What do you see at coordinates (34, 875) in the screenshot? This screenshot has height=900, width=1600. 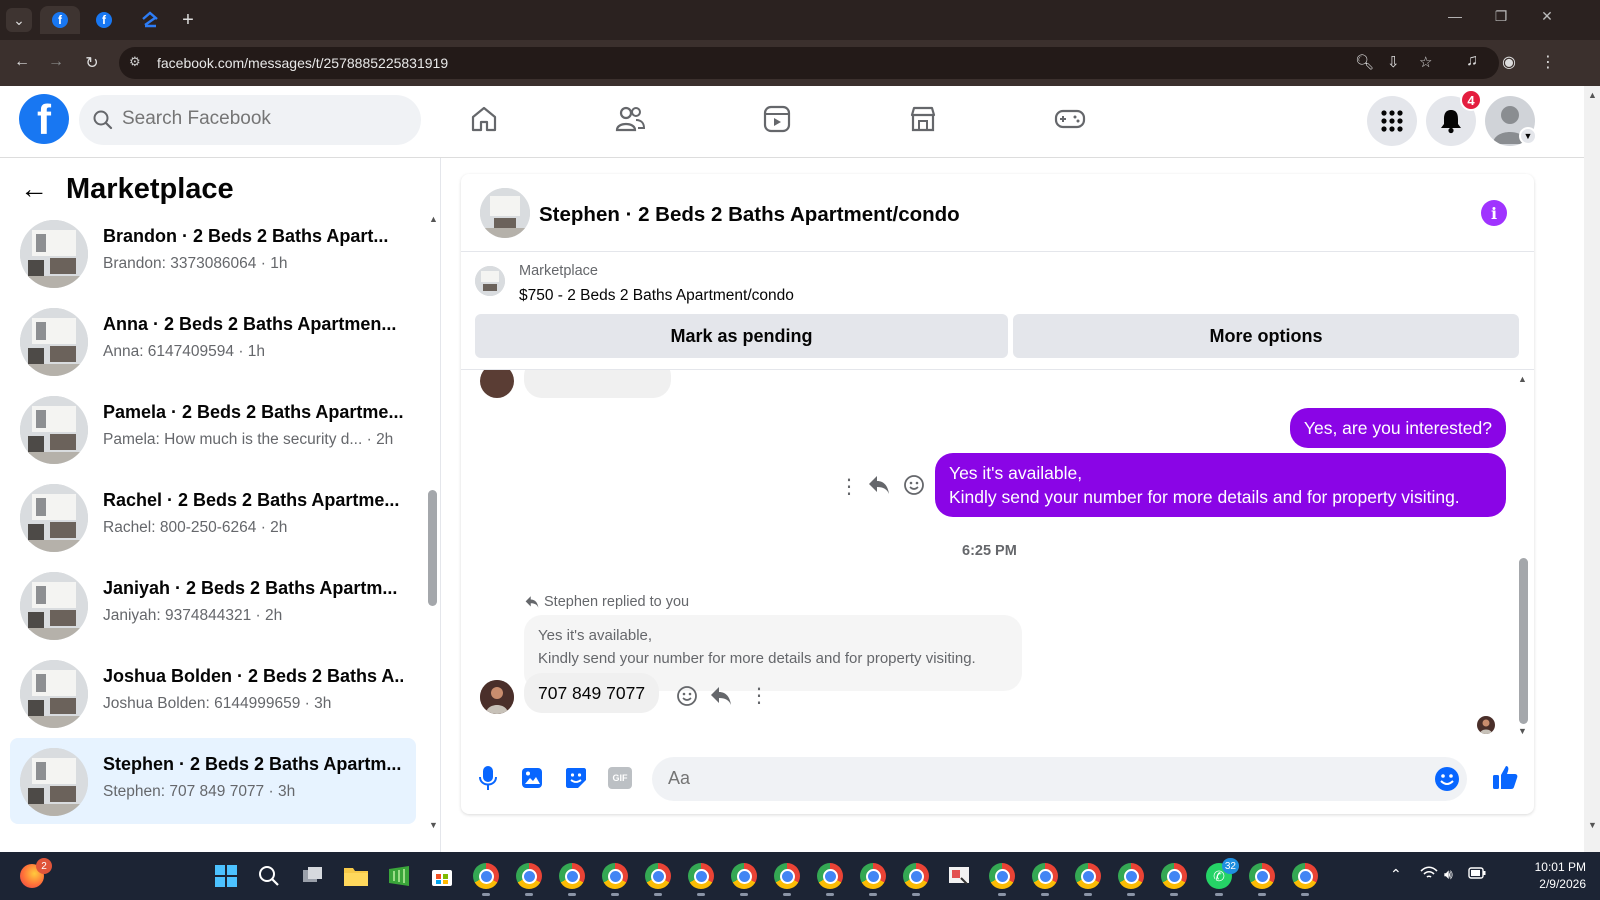 I see `taskbar-firefox-icon: 2` at bounding box center [34, 875].